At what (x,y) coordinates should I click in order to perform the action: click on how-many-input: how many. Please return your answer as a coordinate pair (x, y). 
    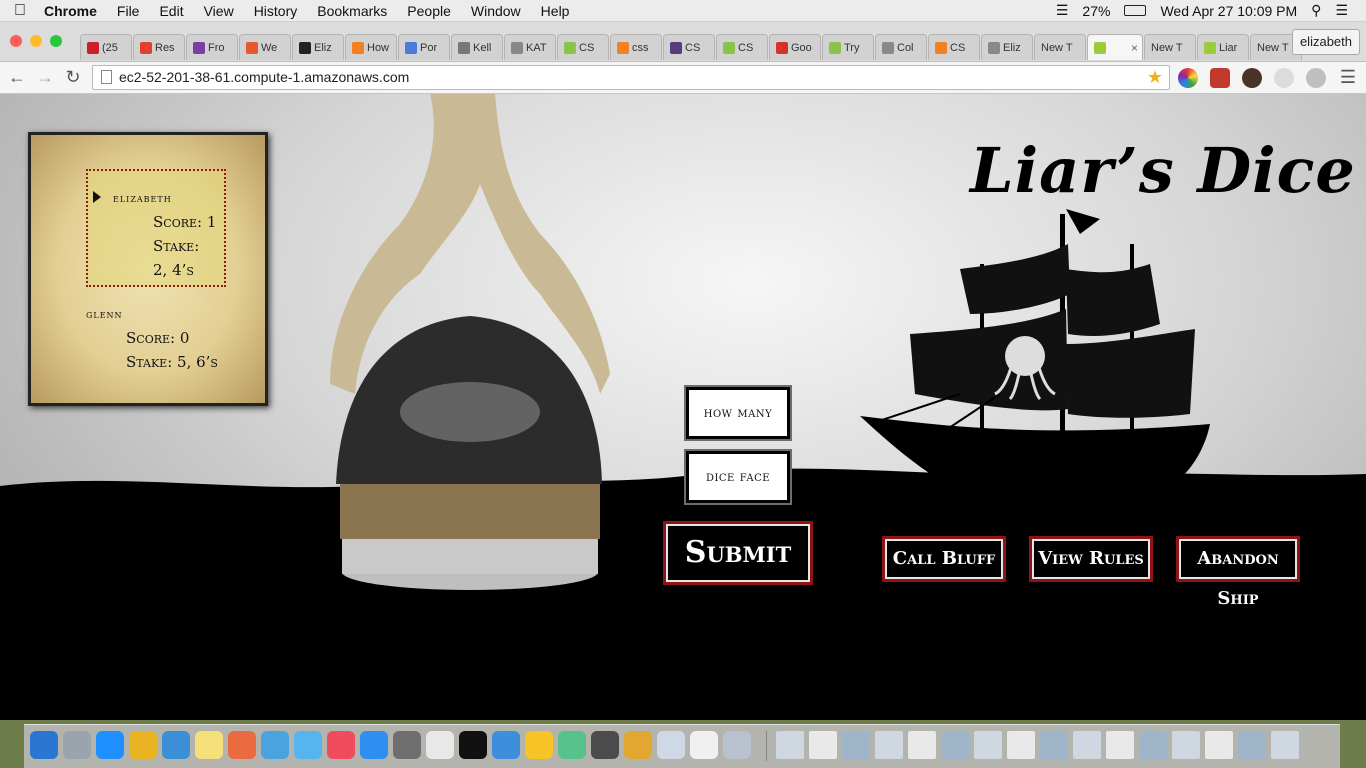
    Looking at the image, I should click on (738, 413).